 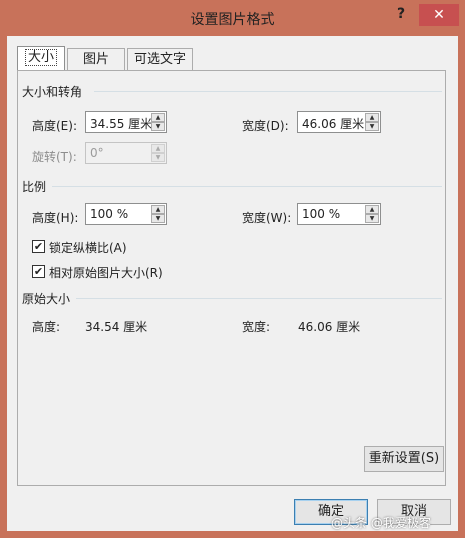 I want to click on reset-button: 重新设置(S), so click(x=404, y=459).